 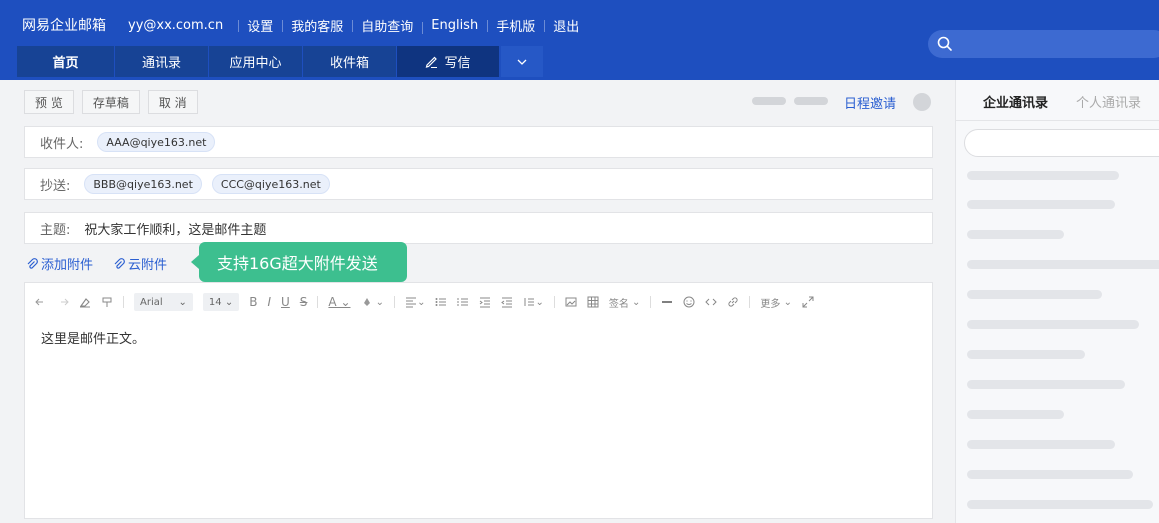 What do you see at coordinates (270, 184) in the screenshot?
I see `cc-chip: CCC@qiye163.net` at bounding box center [270, 184].